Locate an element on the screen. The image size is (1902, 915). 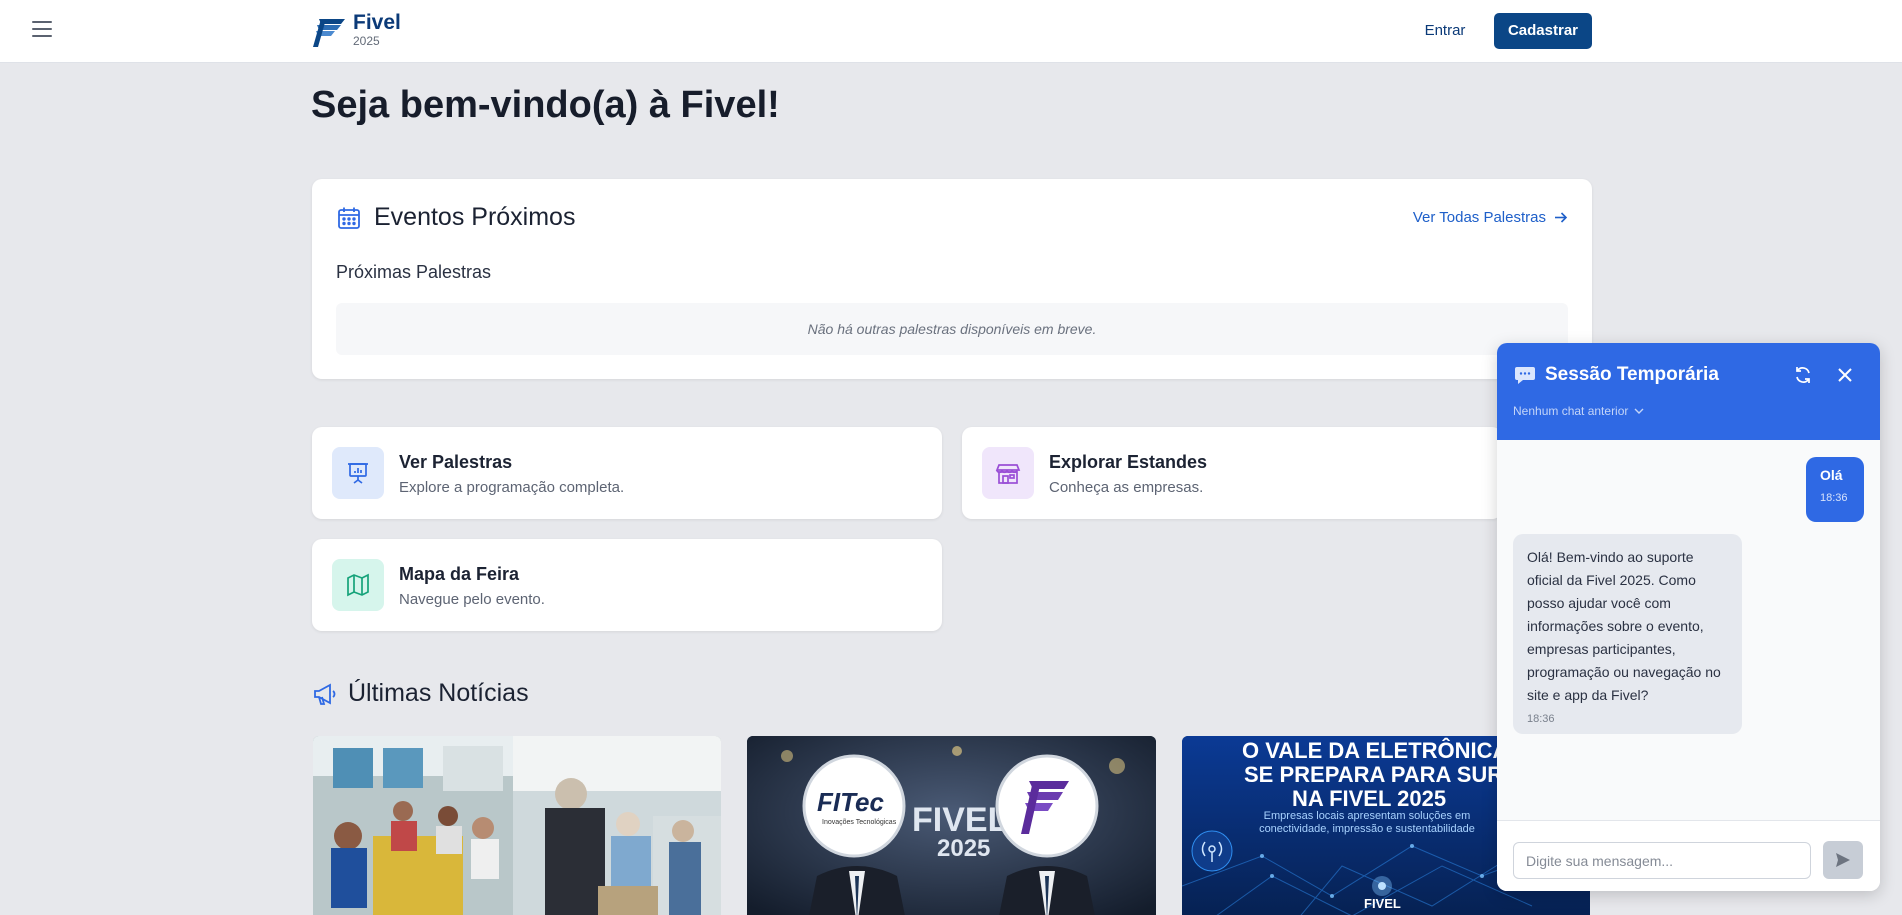
brand-year: 2025 is located at coordinates (366, 41).